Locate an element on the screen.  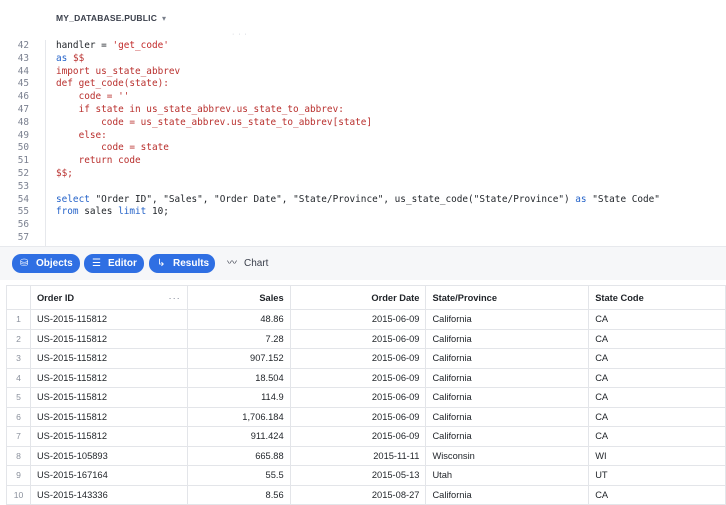
column-header-order-id: Order ID ··· is located at coordinates (108, 297).